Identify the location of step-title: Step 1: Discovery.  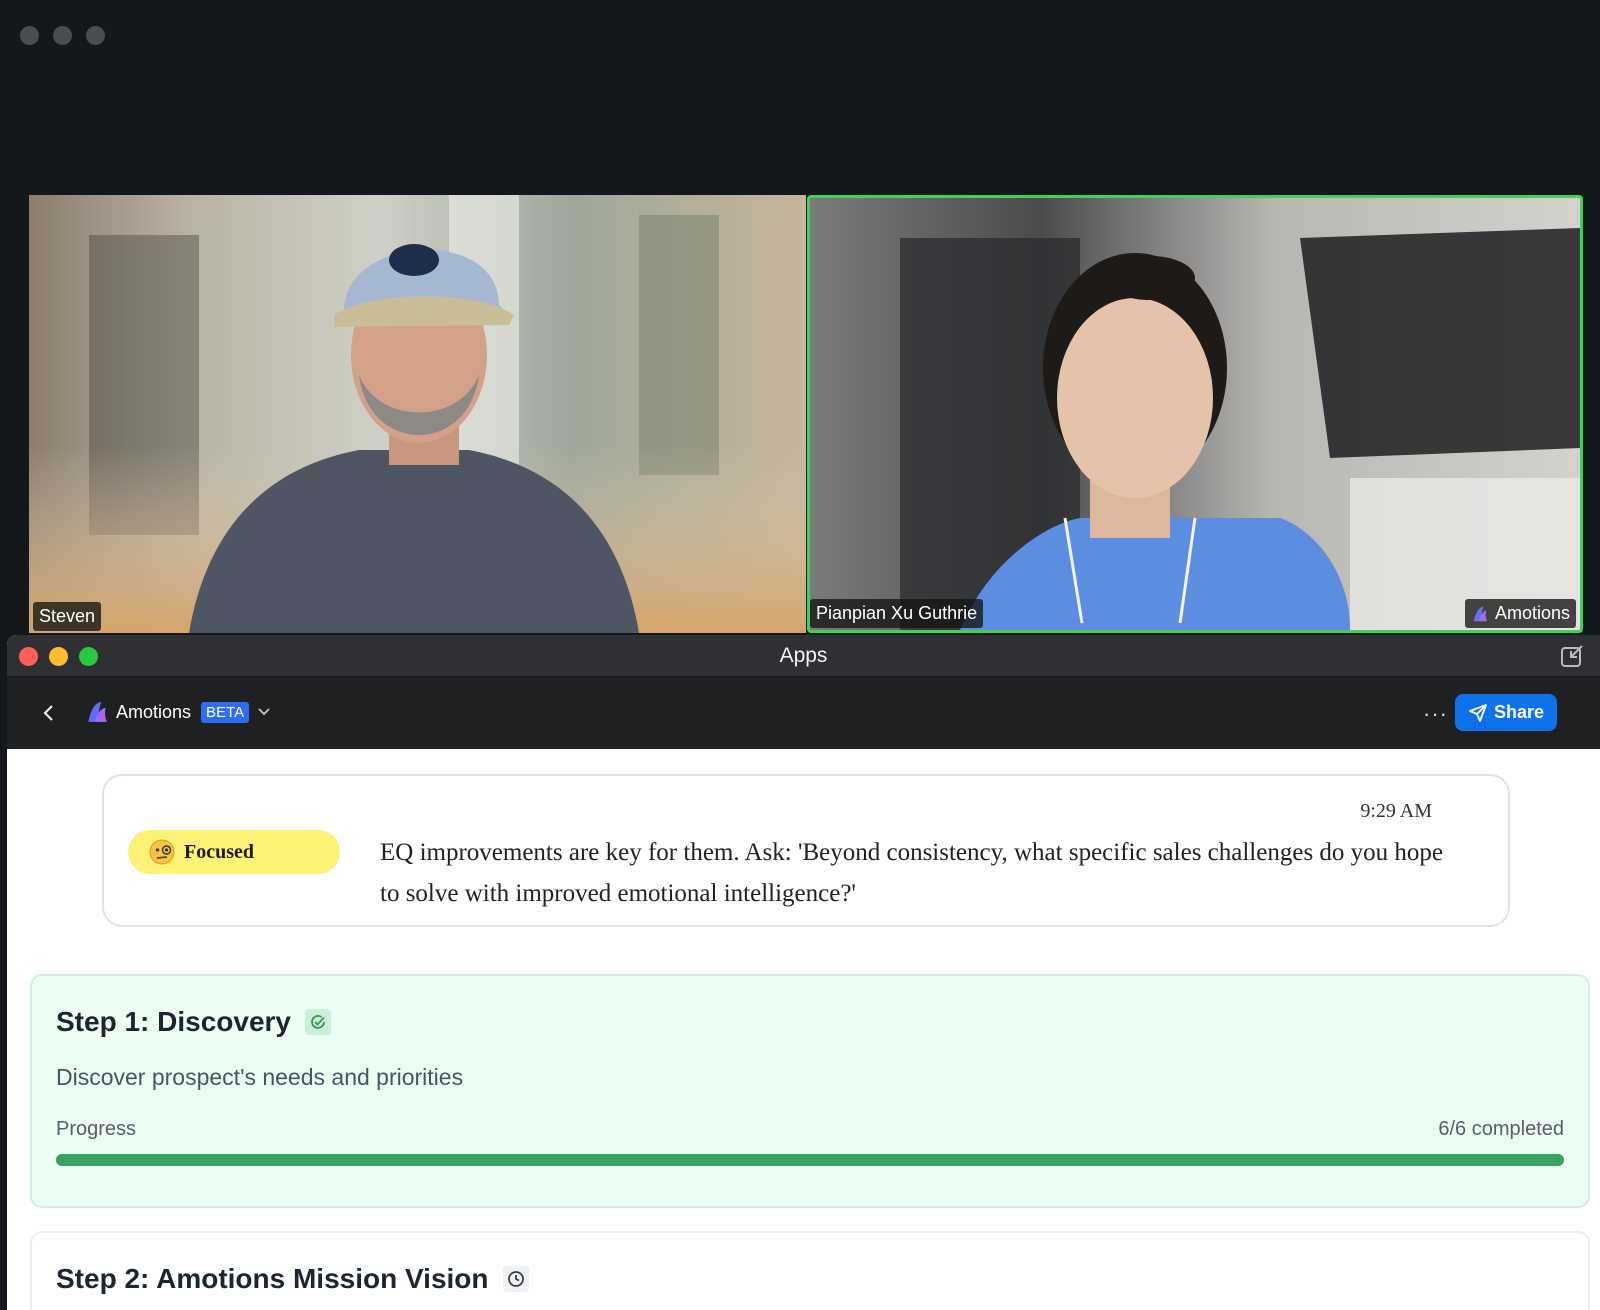
(193, 1022).